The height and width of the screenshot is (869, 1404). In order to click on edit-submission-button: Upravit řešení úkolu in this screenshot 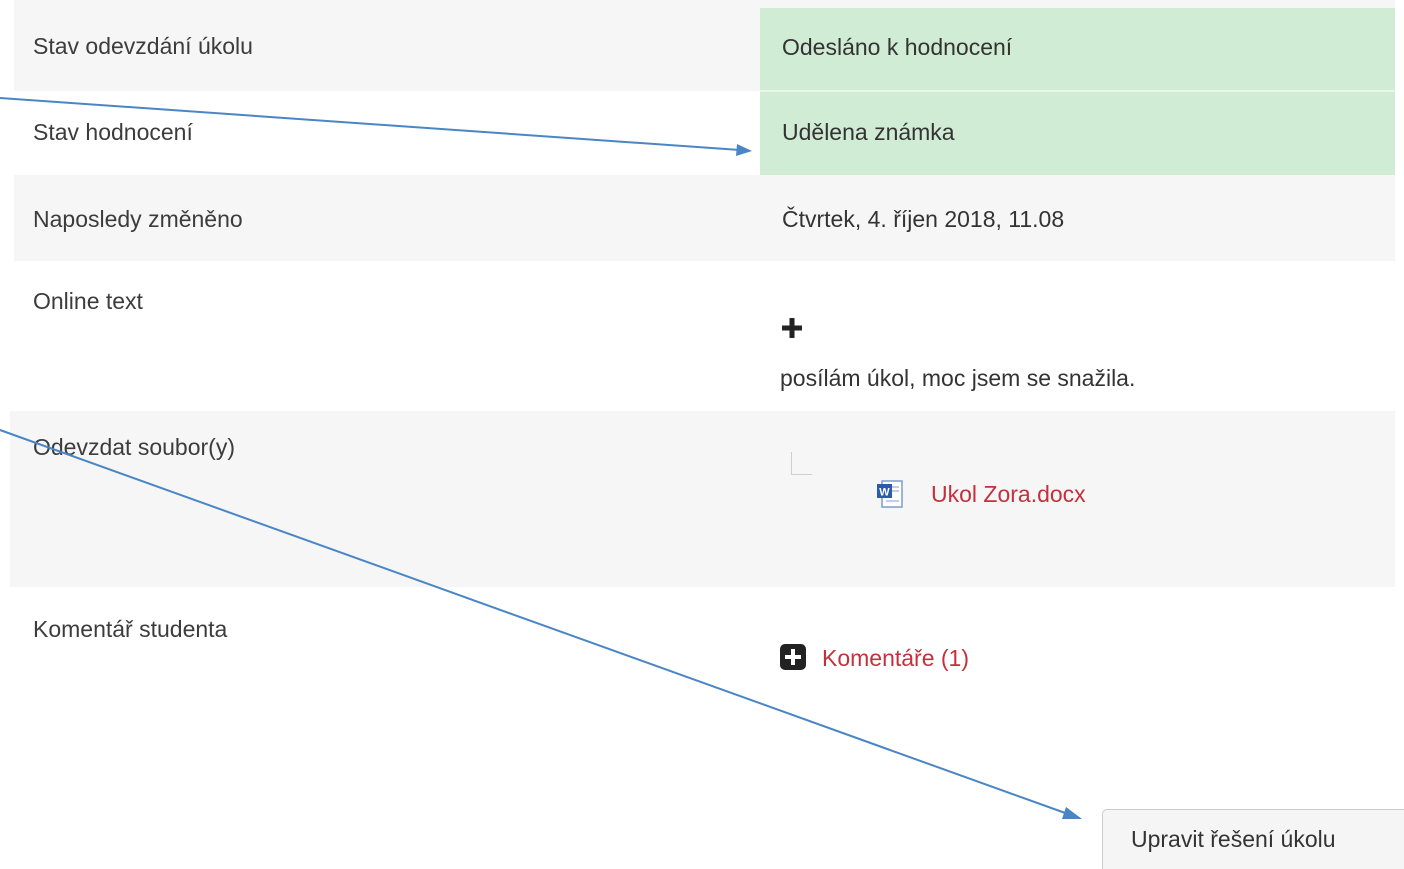, I will do `click(1253, 839)`.